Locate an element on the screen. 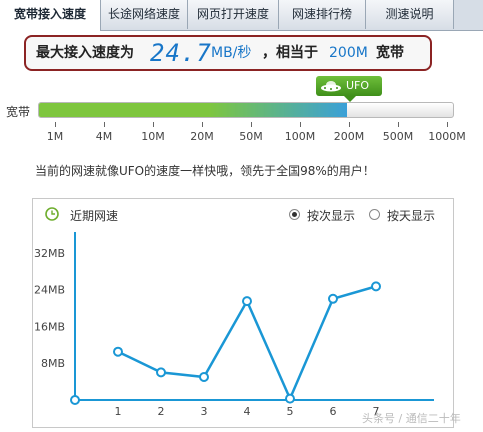 This screenshot has height=432, width=483. tab-webpage-speed: 网页打开速度 is located at coordinates (233, 14).